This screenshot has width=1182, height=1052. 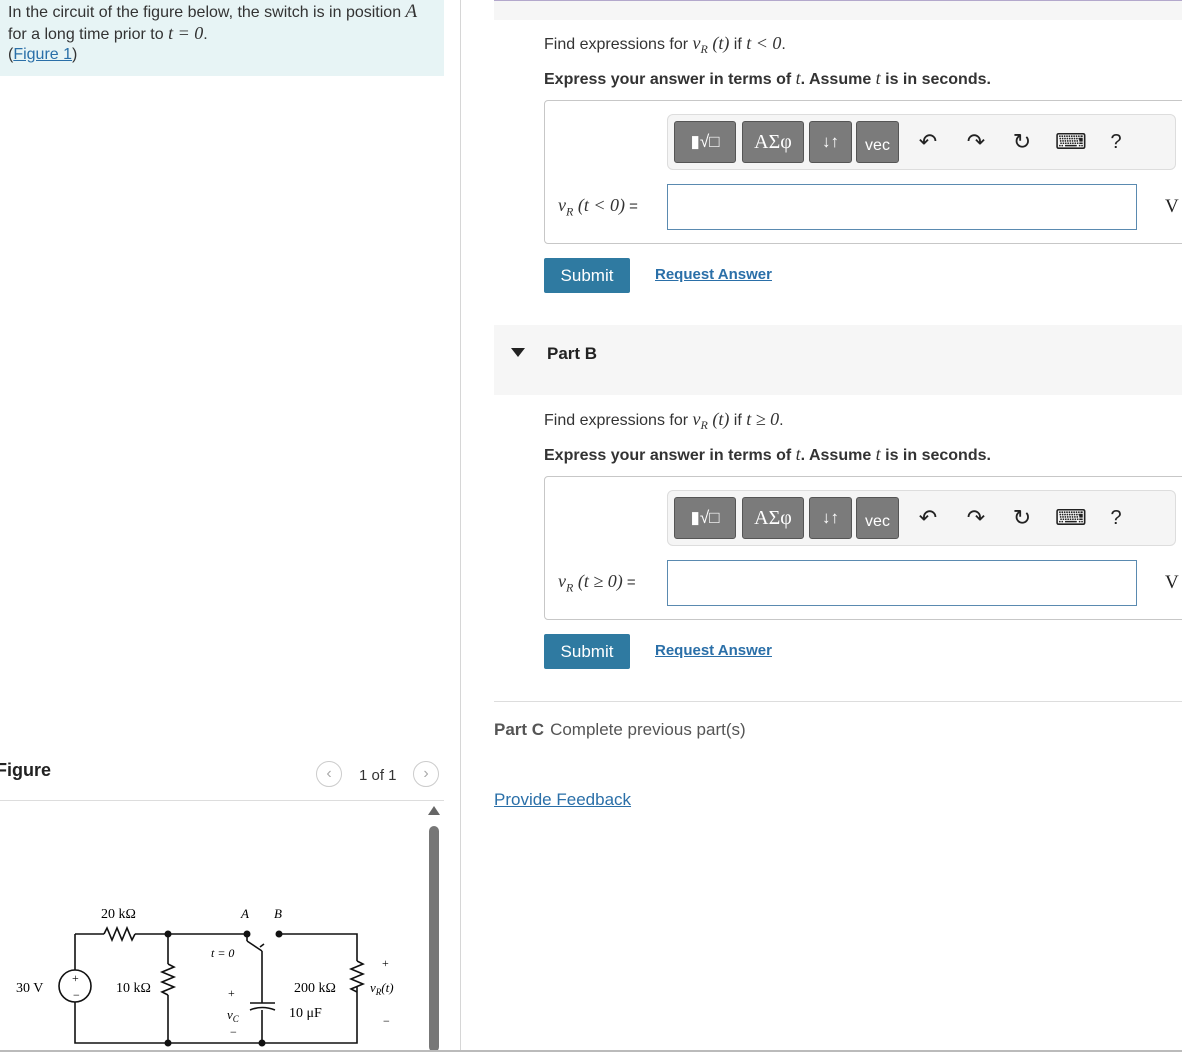 What do you see at coordinates (186, 33) in the screenshot?
I see `problem-math-t0: t = 0` at bounding box center [186, 33].